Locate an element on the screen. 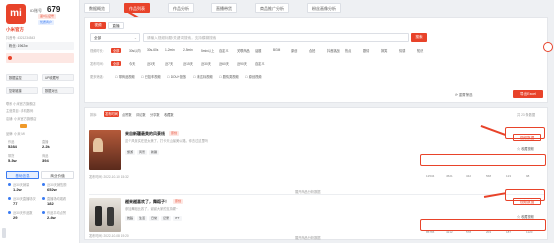 This screenshot has height=243, width=554. video-tag: 舞蹈 is located at coordinates (130, 218).